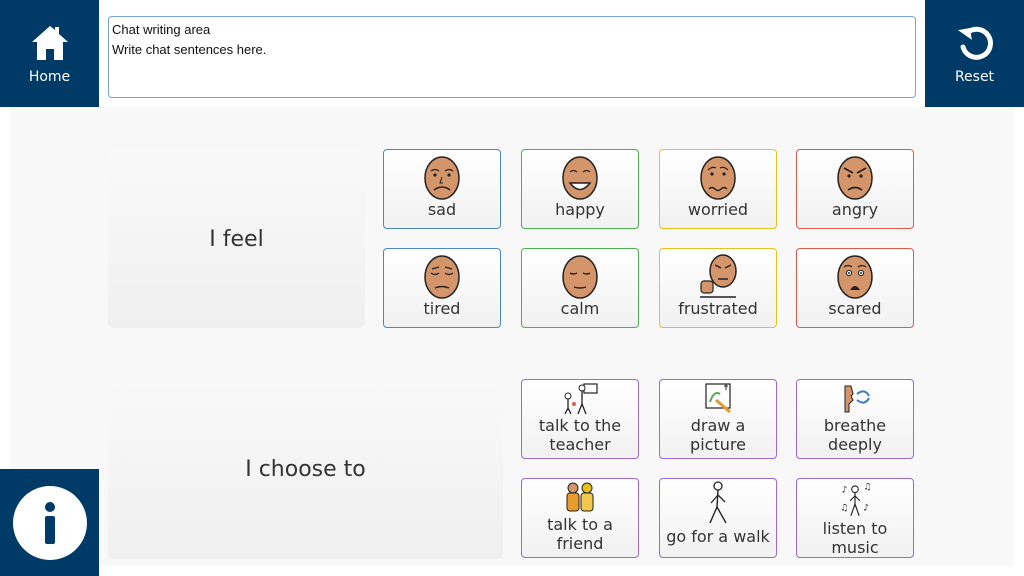 The width and height of the screenshot is (1024, 576). Describe the element at coordinates (580, 497) in the screenshot. I see `friends-icon` at that location.